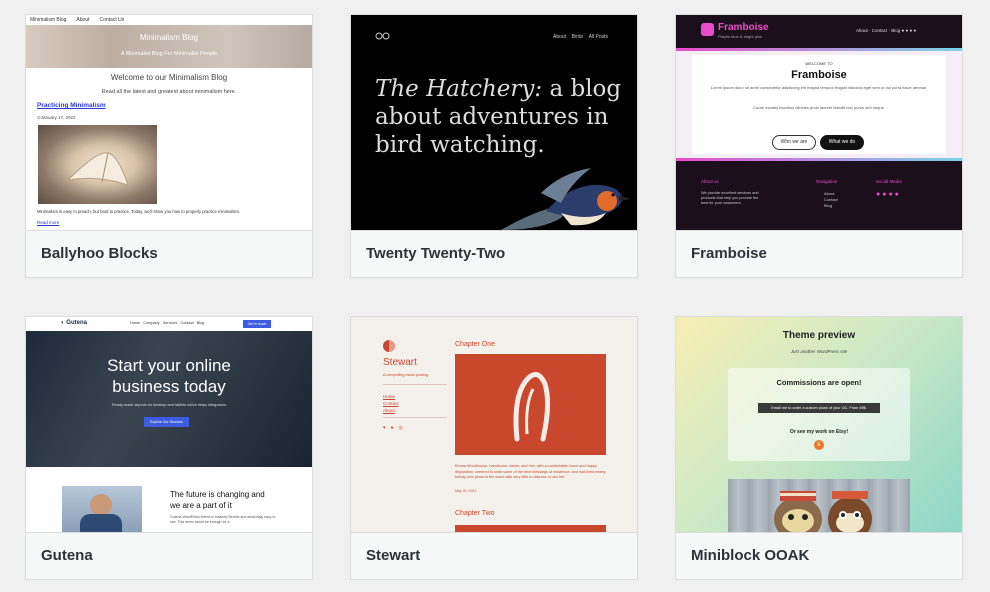  I want to click on theme-name: Framboise, so click(819, 253).